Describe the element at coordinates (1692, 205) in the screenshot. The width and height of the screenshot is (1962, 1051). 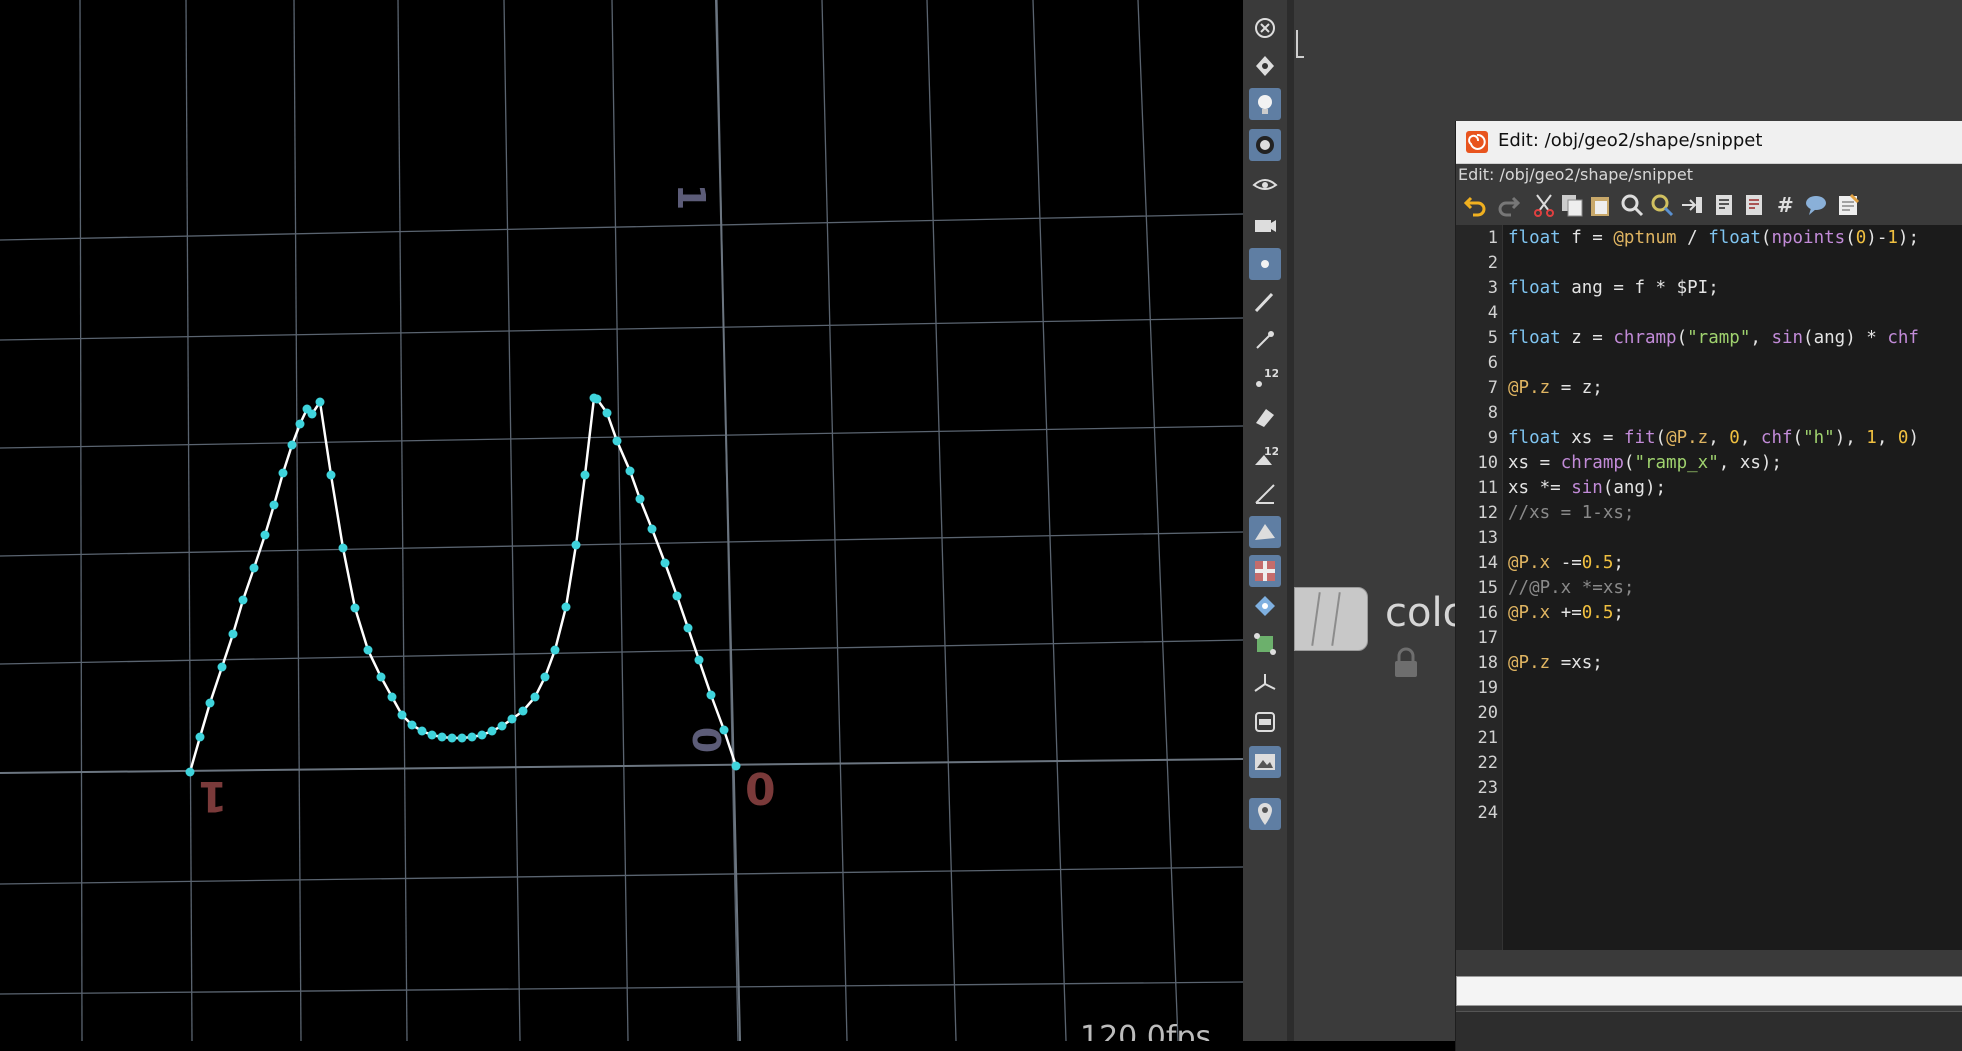
I see `goto-icon` at that location.